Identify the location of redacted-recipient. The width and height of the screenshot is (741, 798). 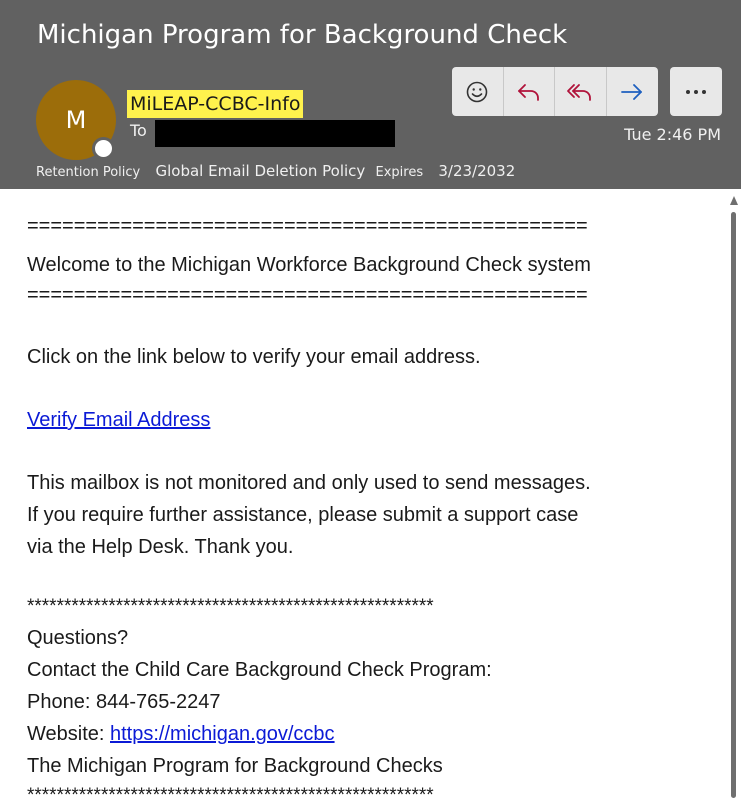
(275, 133).